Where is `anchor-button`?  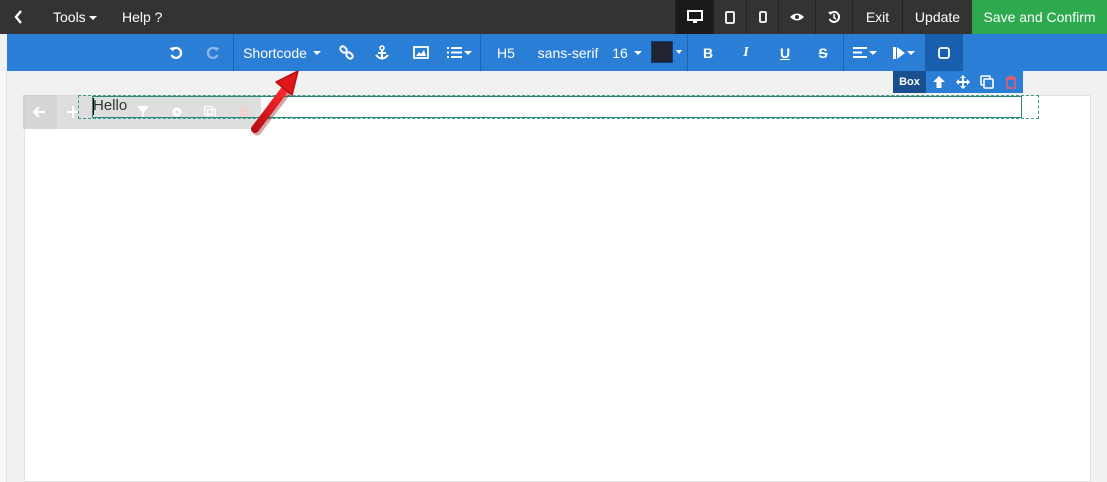 anchor-button is located at coordinates (382, 52).